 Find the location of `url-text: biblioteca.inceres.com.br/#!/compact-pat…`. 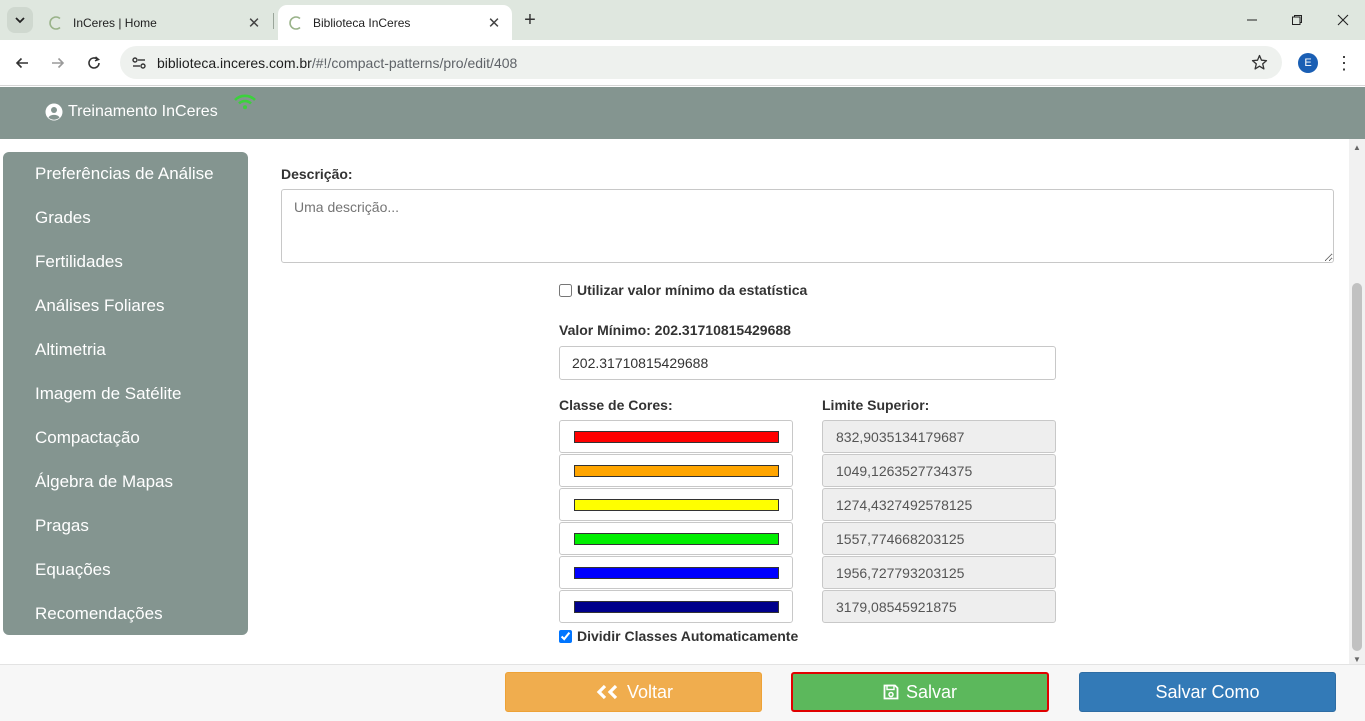

url-text: biblioteca.inceres.com.br/#!/compact-pat… is located at coordinates (337, 63).